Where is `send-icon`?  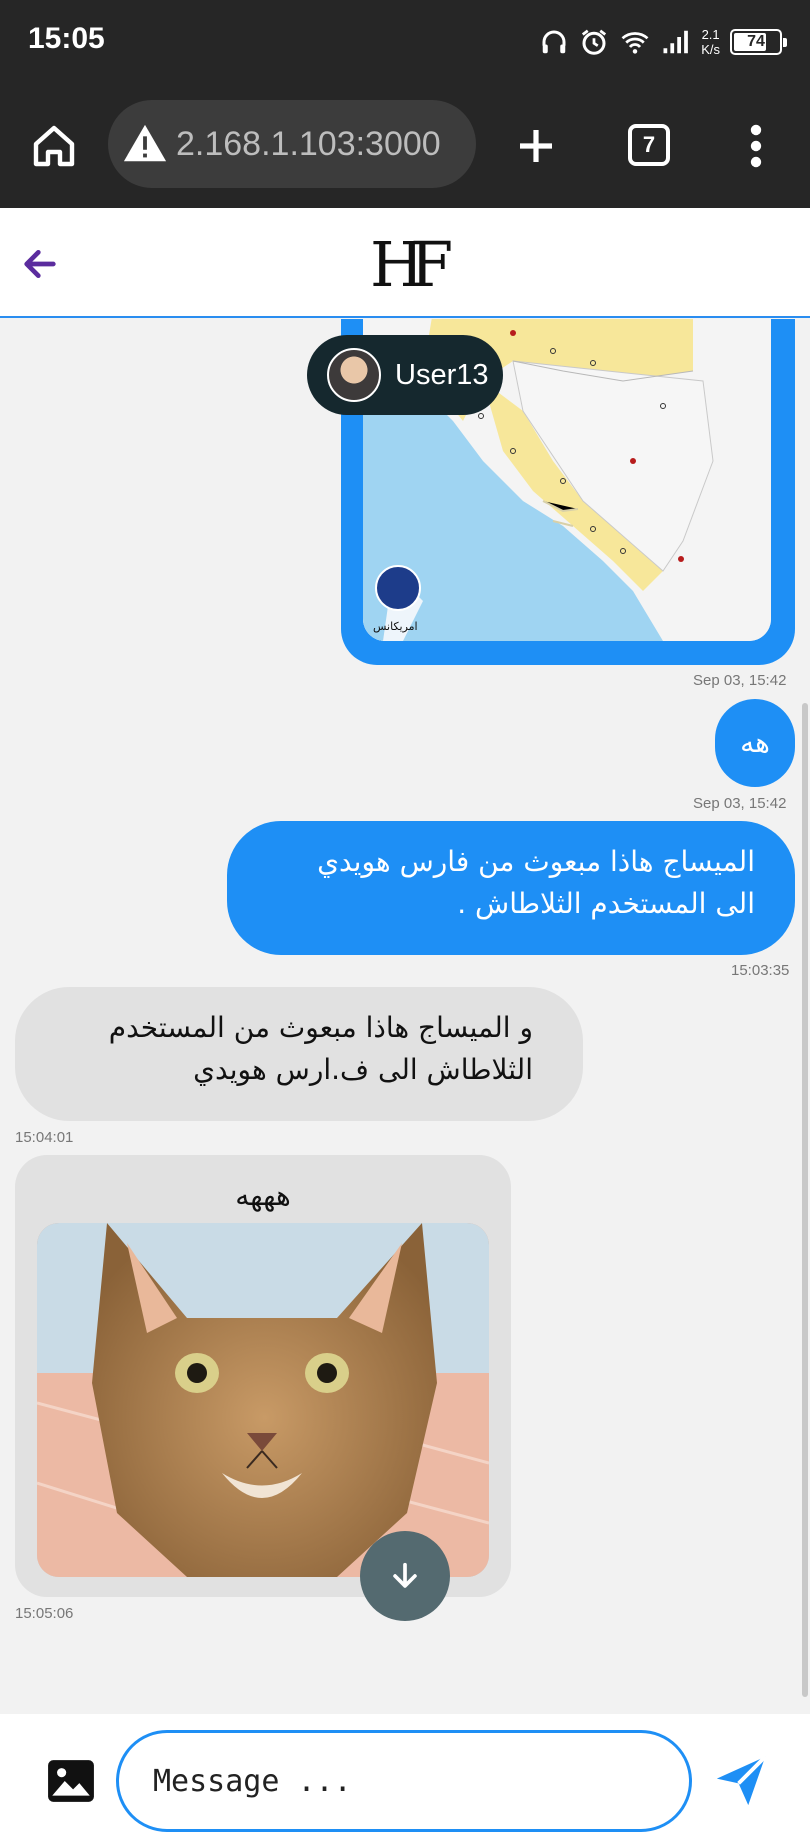 send-icon is located at coordinates (741, 1781).